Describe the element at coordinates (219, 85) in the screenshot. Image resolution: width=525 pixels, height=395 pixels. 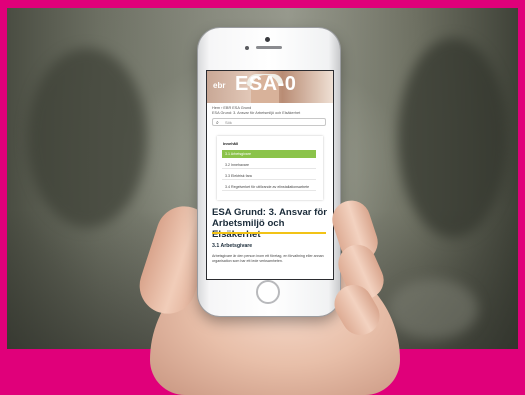
I see `site-logo: ebr` at that location.